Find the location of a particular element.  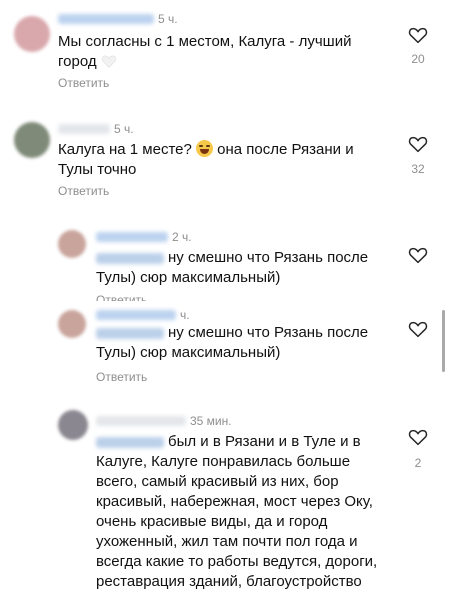

comment-meta: ч. is located at coordinates (143, 315).